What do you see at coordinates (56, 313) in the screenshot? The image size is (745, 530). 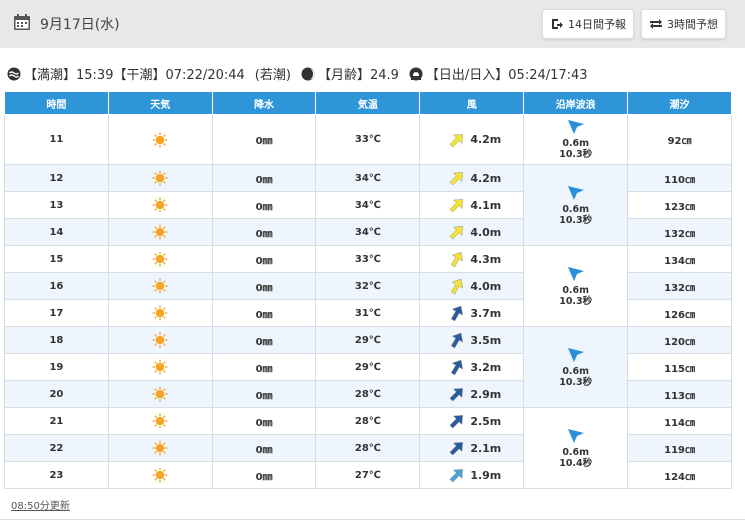 I see `hour-cell: 17` at bounding box center [56, 313].